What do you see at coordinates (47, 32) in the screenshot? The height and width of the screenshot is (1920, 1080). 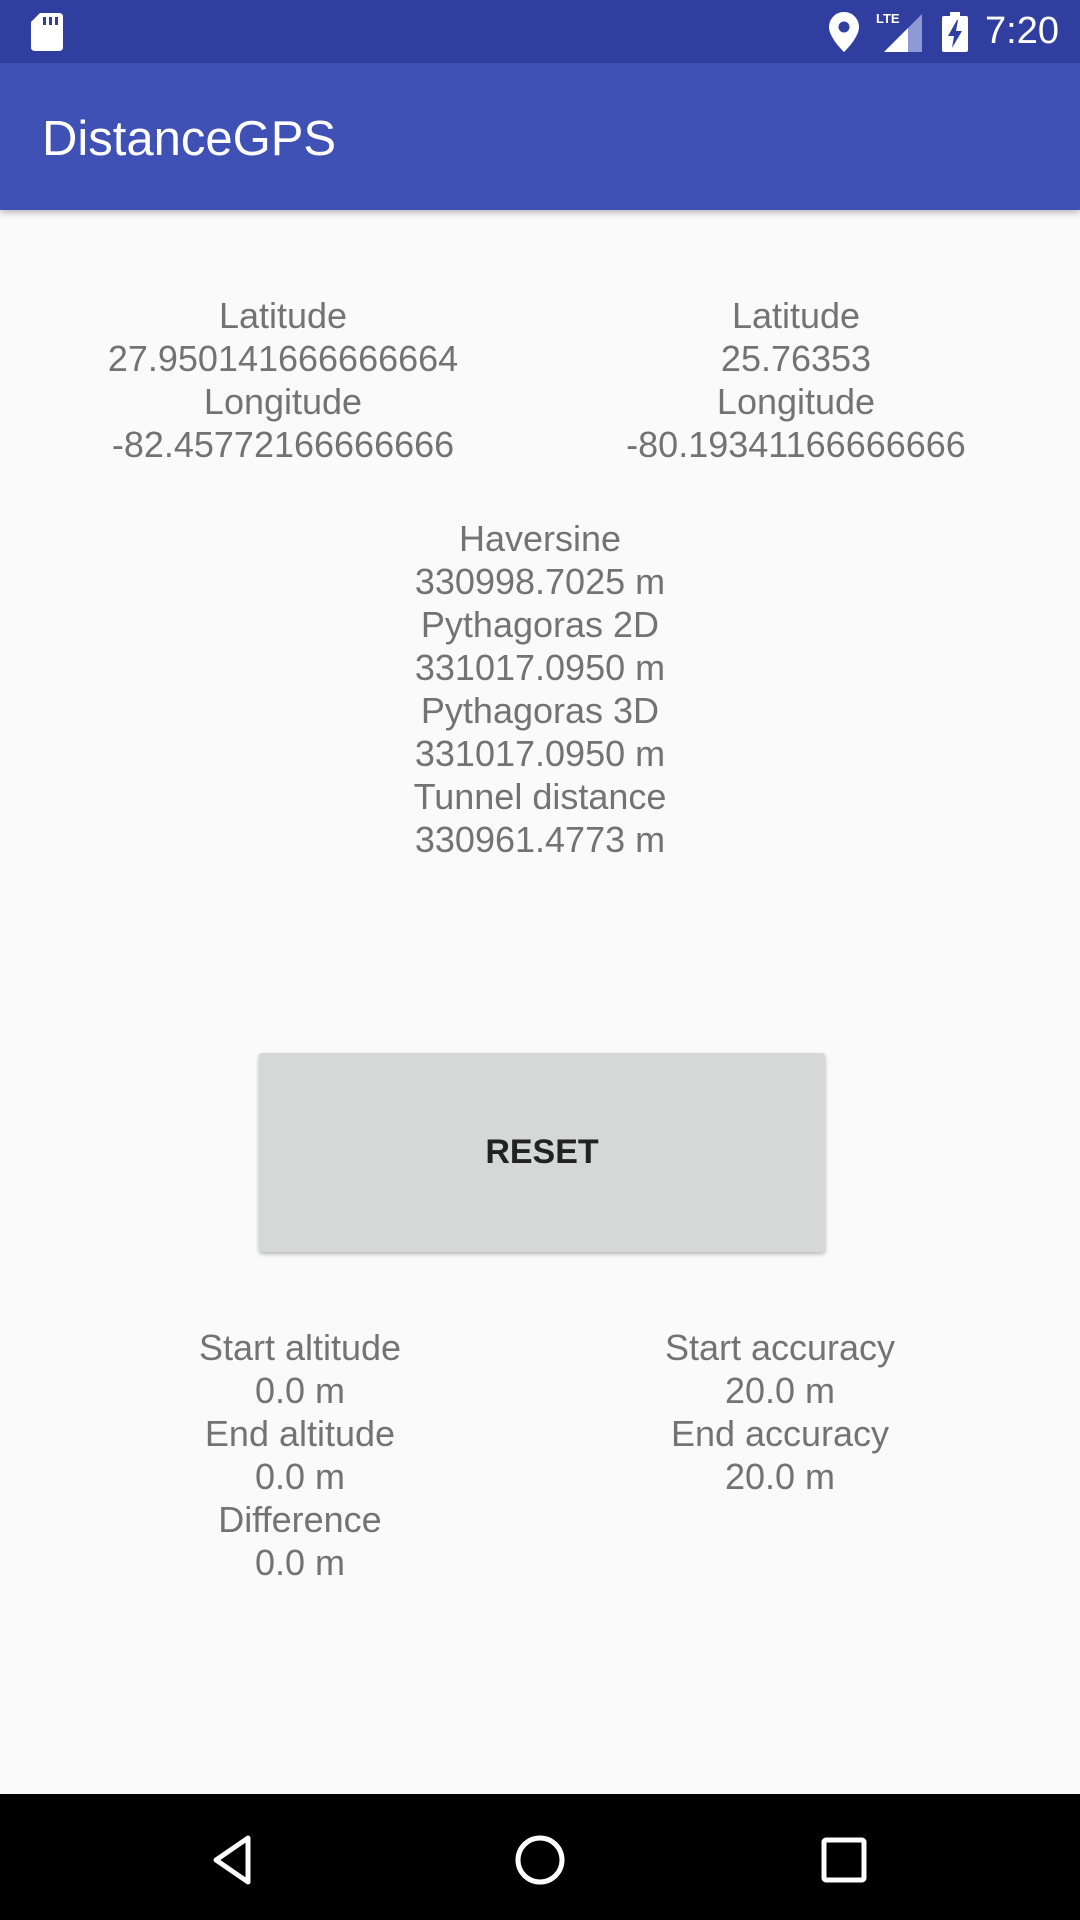 I see `sd-card-icon` at bounding box center [47, 32].